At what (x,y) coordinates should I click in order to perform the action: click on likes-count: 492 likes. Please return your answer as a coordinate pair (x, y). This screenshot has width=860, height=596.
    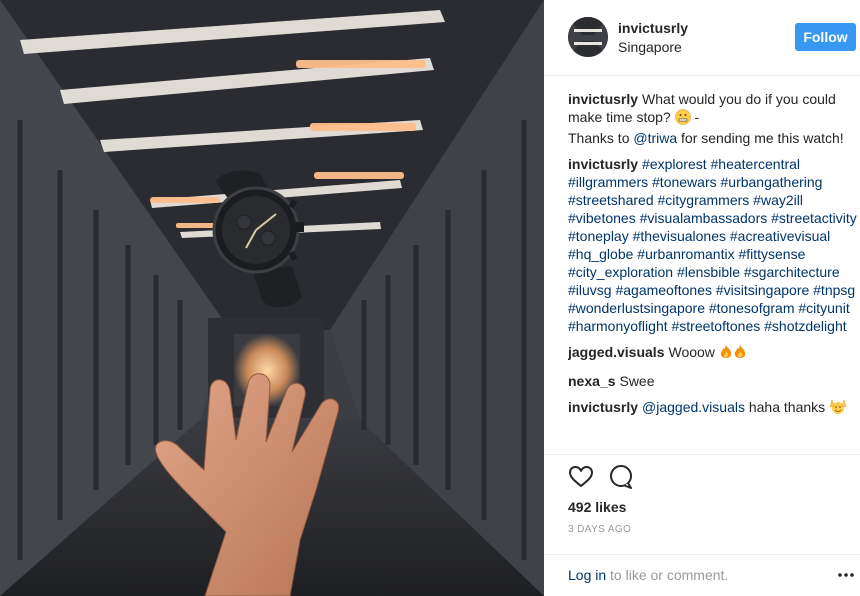
    Looking at the image, I should click on (597, 507).